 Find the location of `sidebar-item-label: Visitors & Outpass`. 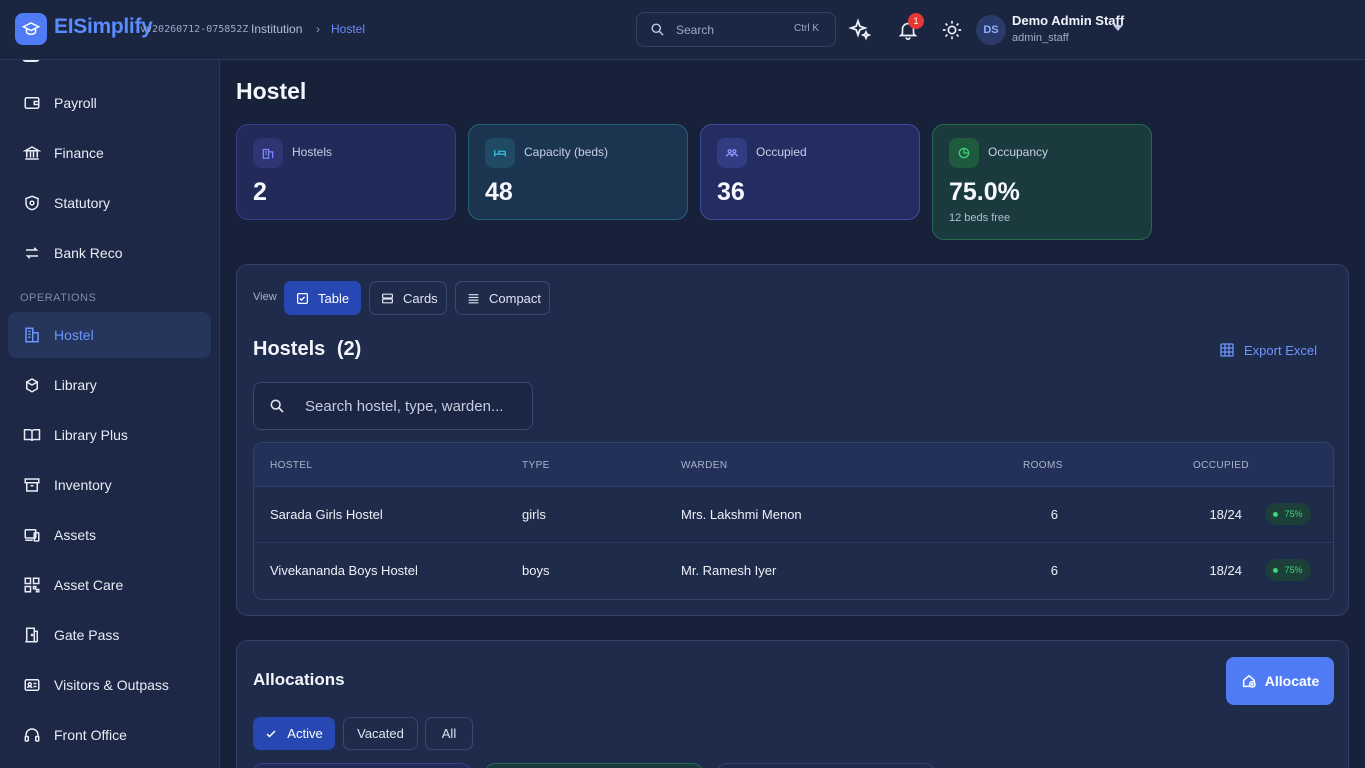

sidebar-item-label: Visitors & Outpass is located at coordinates (111, 685).